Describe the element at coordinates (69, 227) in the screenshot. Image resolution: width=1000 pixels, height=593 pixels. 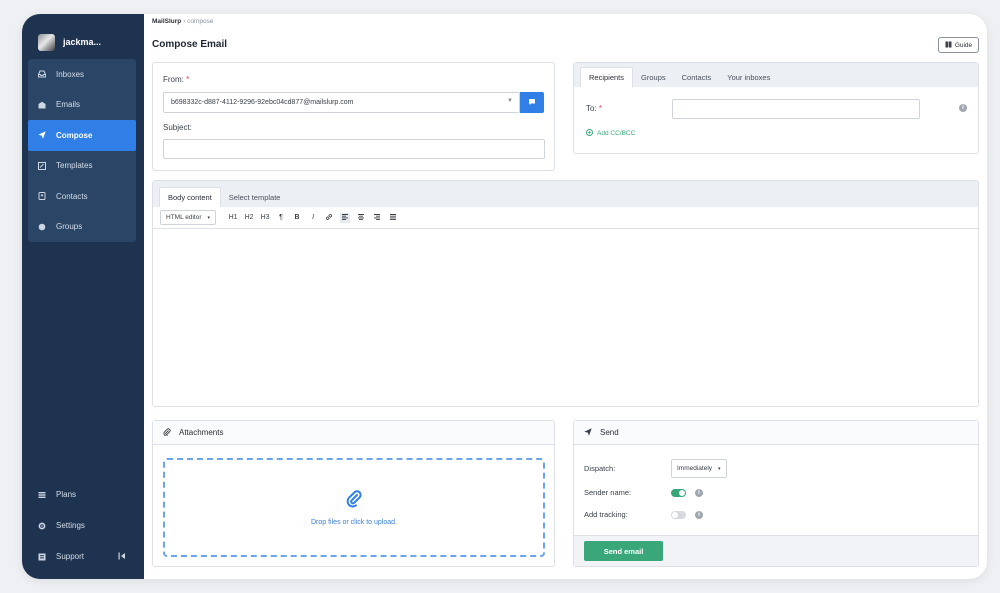
I see `sidebar-item-label: Groups` at that location.